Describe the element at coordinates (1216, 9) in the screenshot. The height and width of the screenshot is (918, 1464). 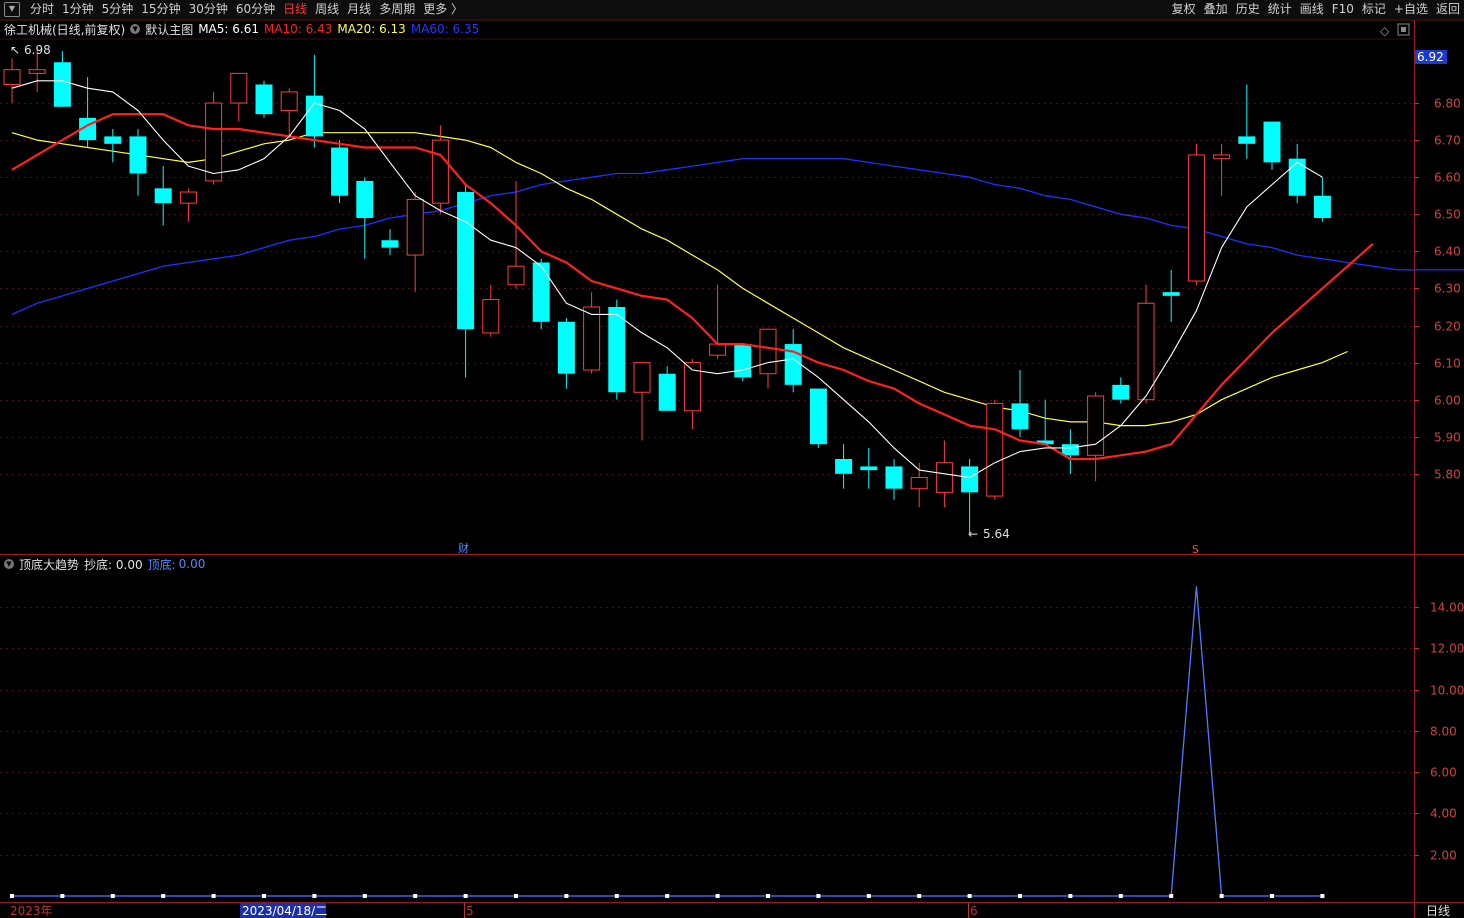
I see `tool-tab-1: 叠加` at that location.